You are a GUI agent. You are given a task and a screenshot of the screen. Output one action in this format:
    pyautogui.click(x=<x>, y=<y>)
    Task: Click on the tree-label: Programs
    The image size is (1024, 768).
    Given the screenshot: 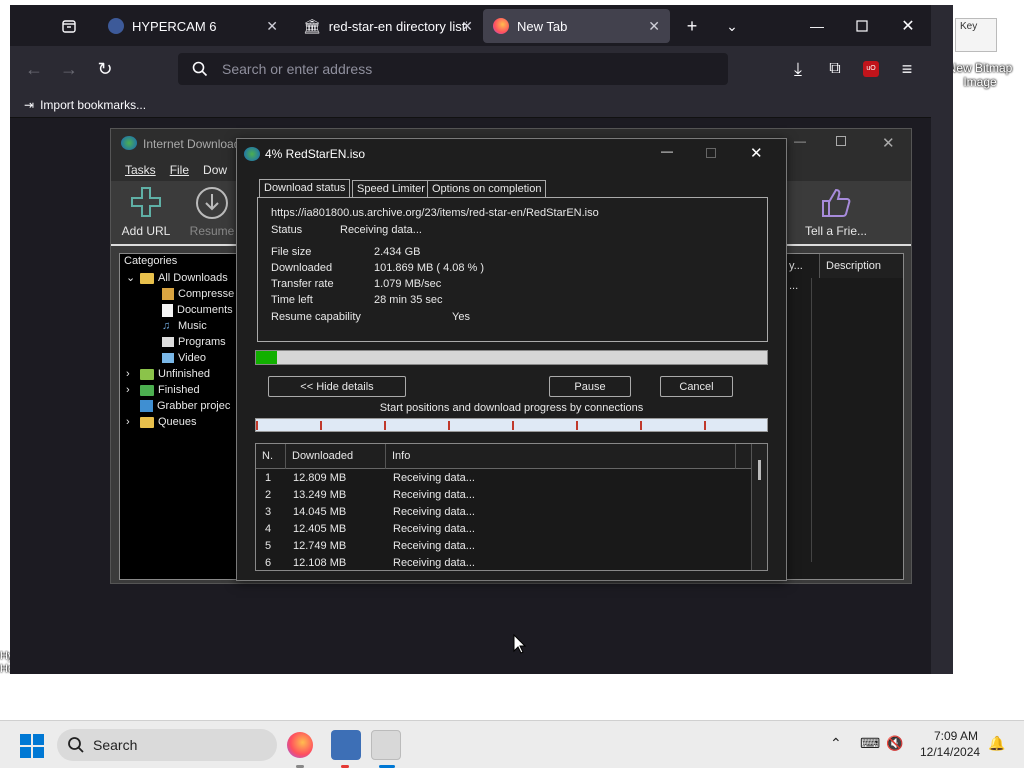 What is the action you would take?
    pyautogui.click(x=202, y=342)
    